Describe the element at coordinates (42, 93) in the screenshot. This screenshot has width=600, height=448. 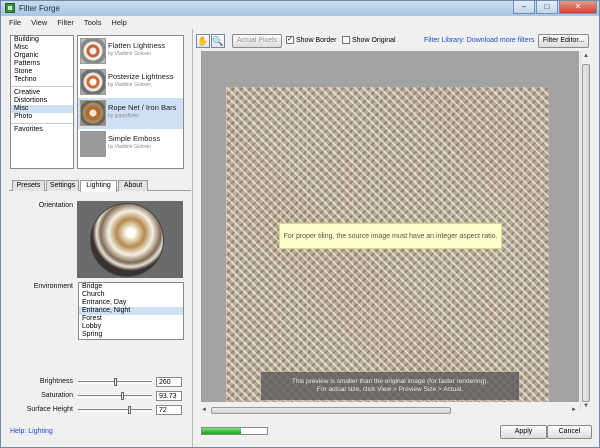
I see `category-item: Creative` at that location.